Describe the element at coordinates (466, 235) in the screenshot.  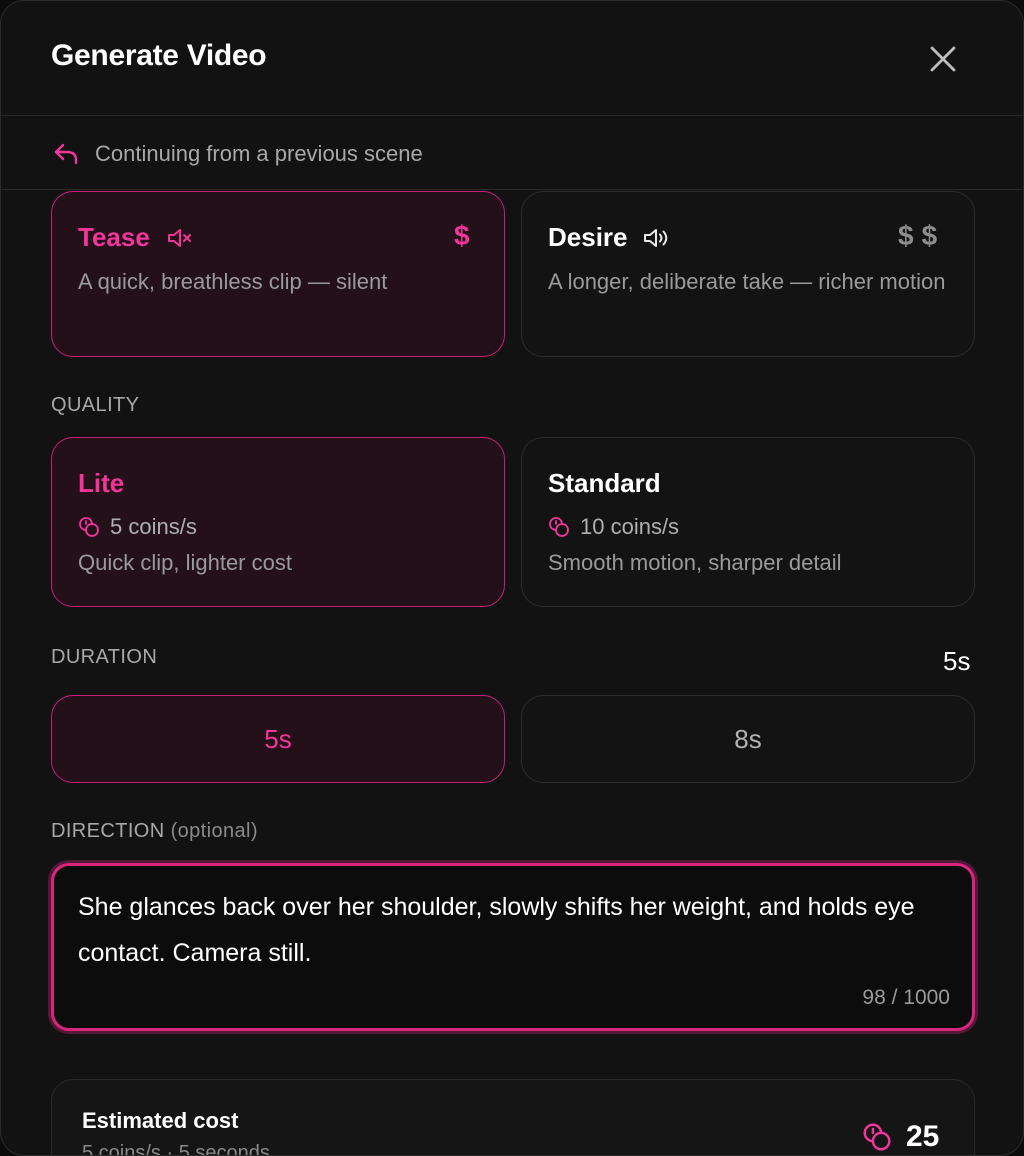
I see `price-indicator: $` at that location.